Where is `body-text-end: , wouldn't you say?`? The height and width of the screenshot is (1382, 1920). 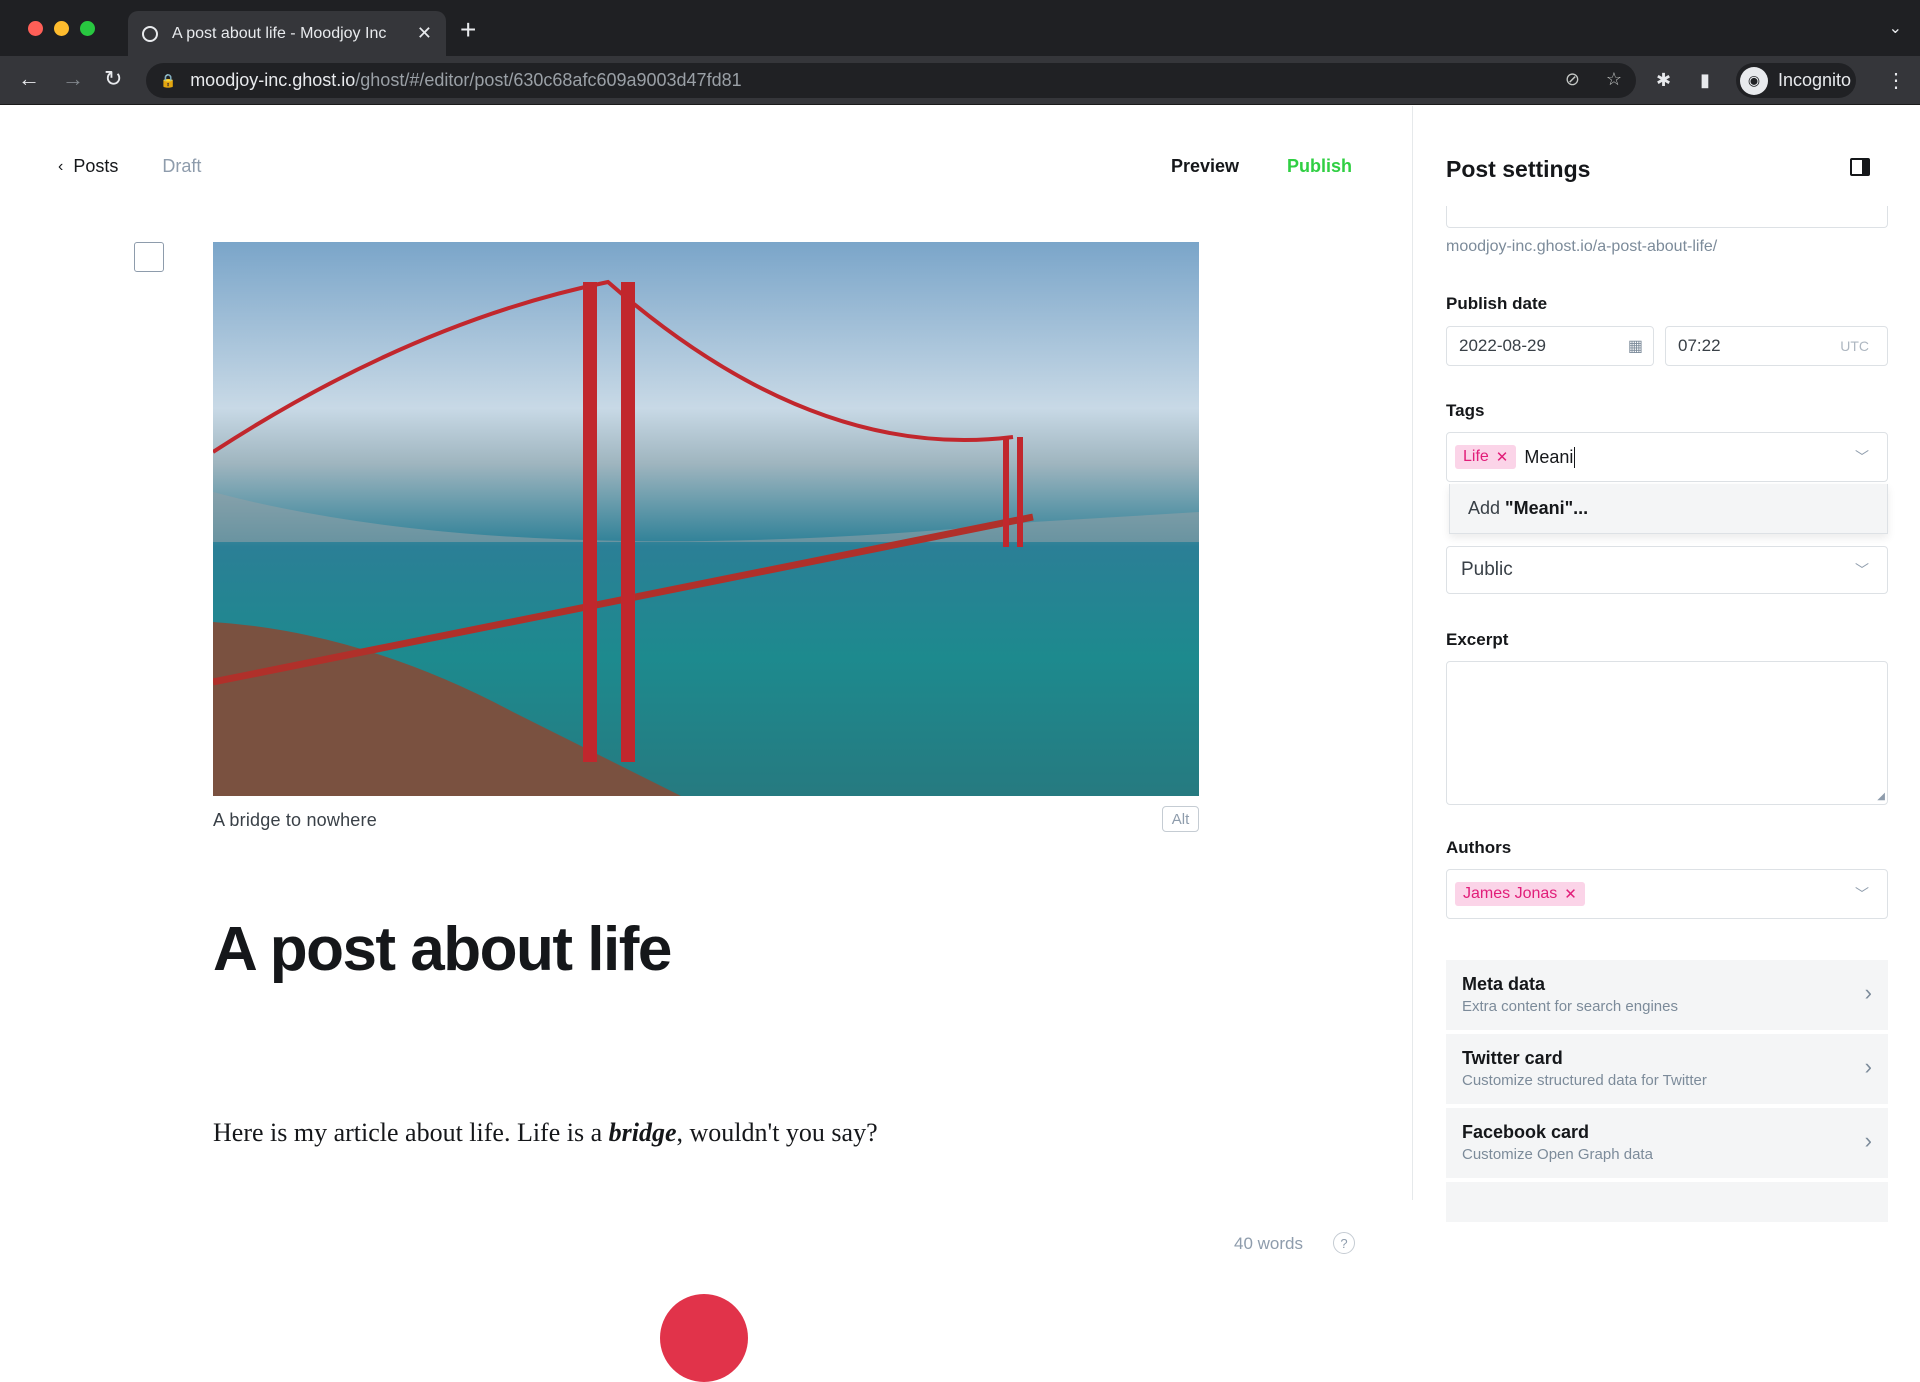
body-text-end: , wouldn't you say? is located at coordinates (777, 1132).